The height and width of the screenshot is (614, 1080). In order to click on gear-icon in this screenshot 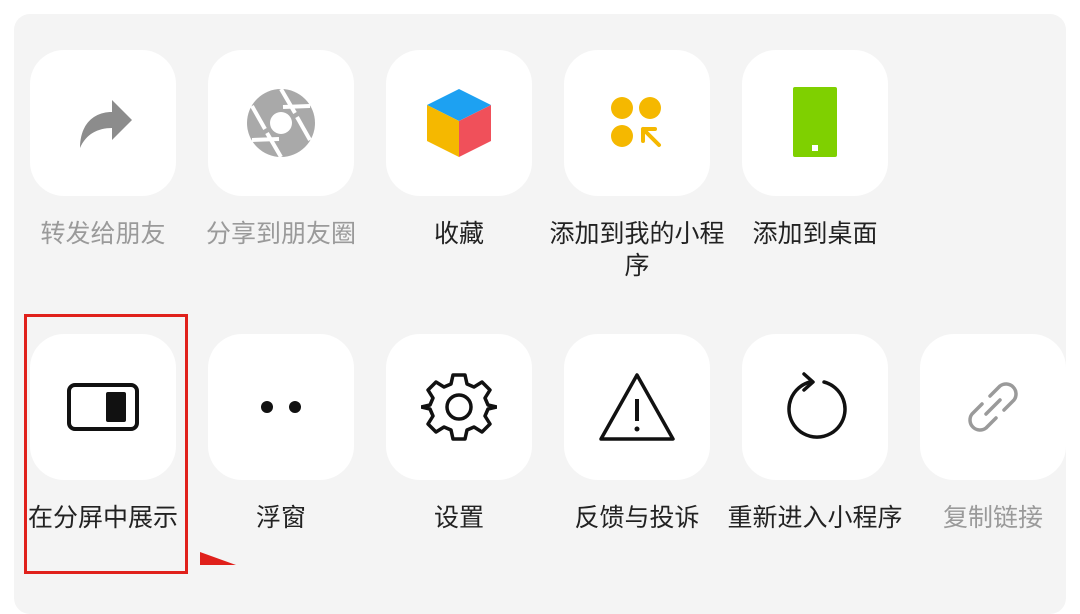, I will do `click(459, 407)`.